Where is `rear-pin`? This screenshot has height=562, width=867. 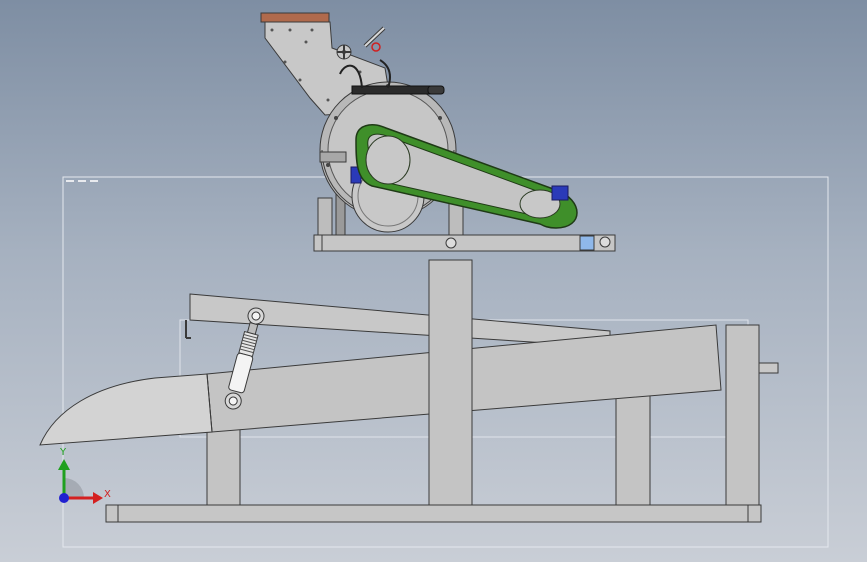
rear-pin is located at coordinates (768, 368).